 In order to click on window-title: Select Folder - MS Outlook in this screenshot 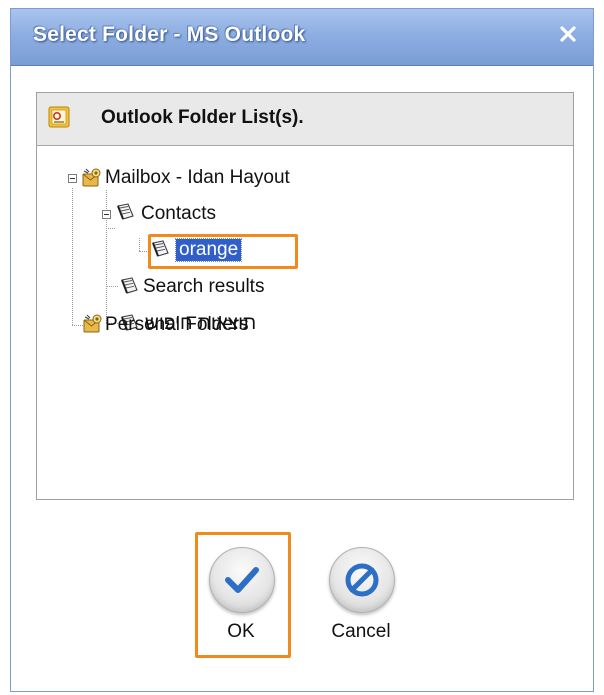, I will do `click(169, 34)`.